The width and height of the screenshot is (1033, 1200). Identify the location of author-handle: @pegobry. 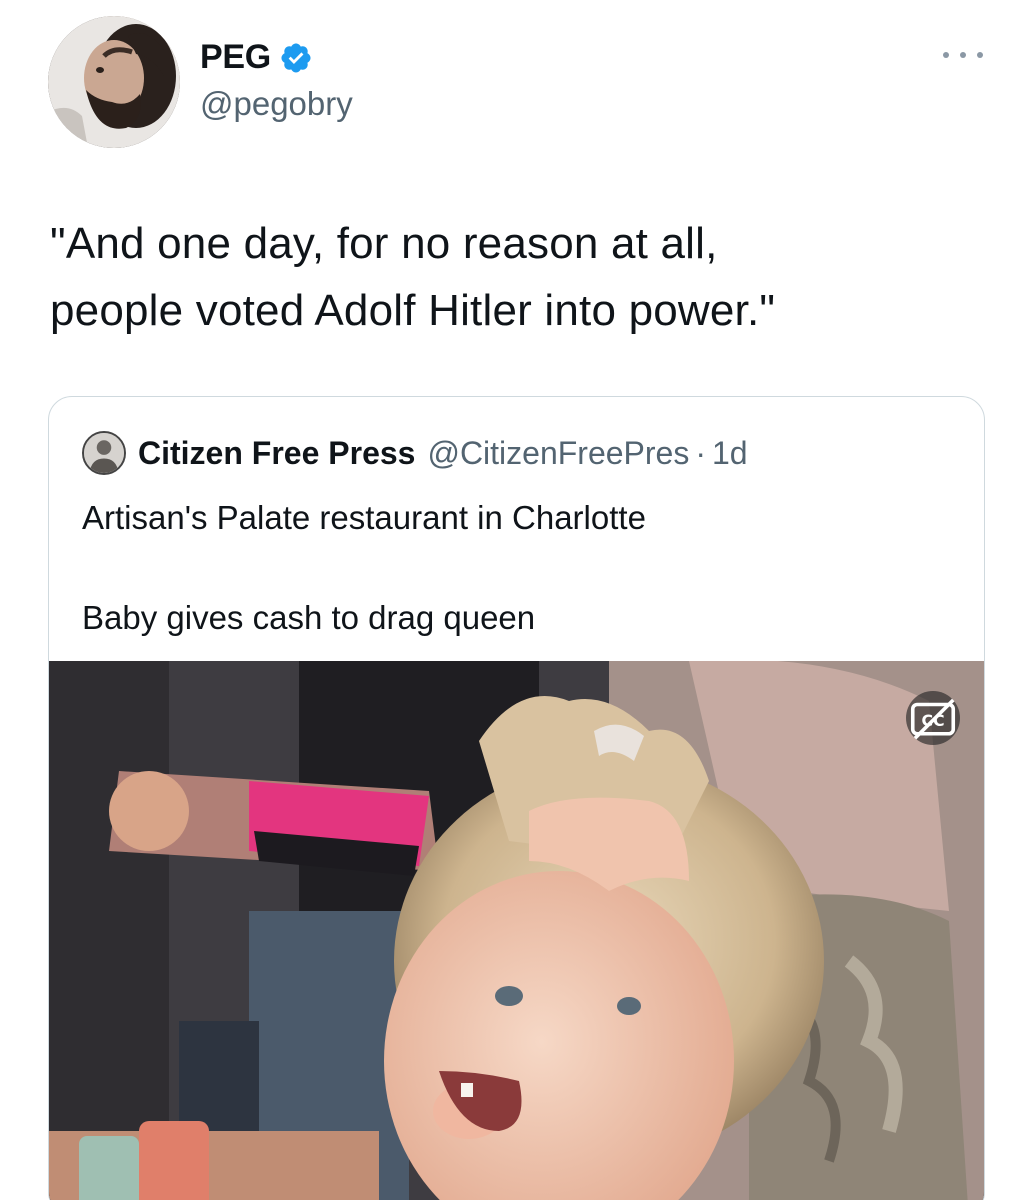
(276, 104).